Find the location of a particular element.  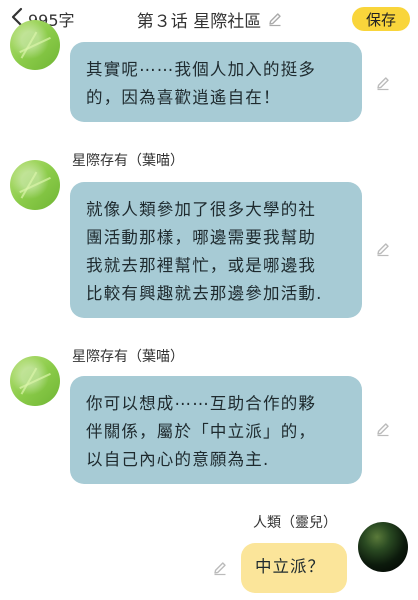

message-bubble: 其實呢⋯⋯我個人加入的挺多 的，因為喜歡逍遙自在！ is located at coordinates (216, 82).